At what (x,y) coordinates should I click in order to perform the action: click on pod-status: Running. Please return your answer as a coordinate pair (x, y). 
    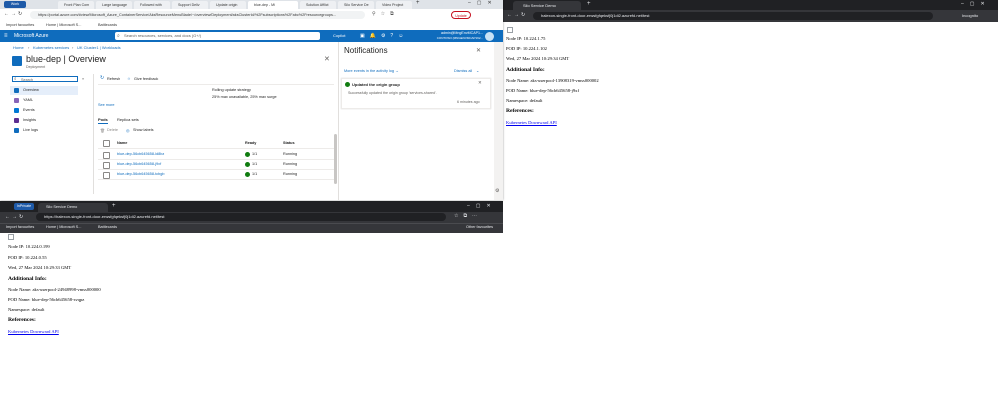
    Looking at the image, I should click on (290, 174).